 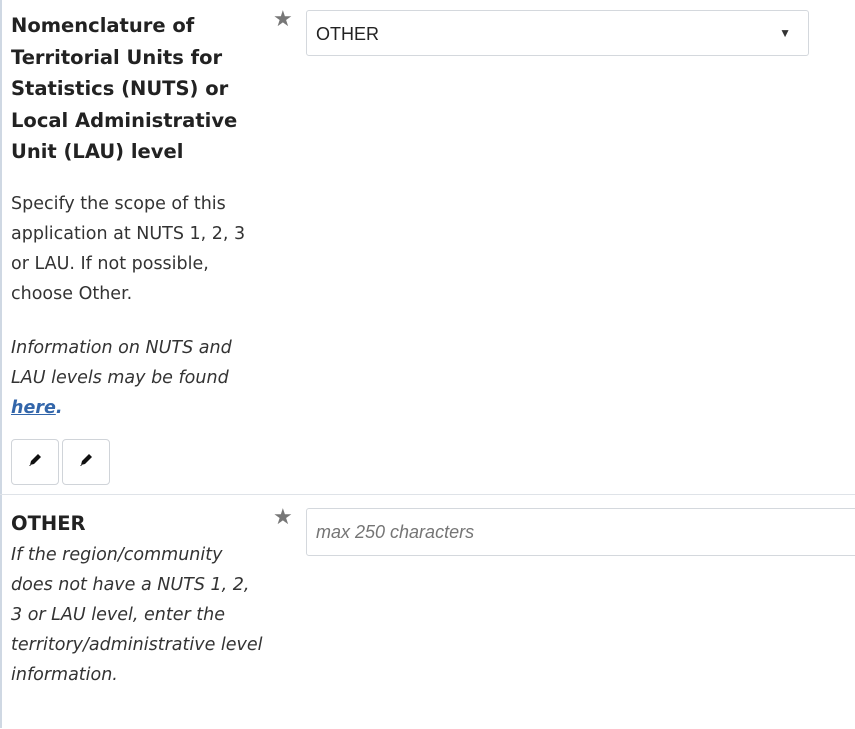 I want to click on other-field-title: OTHER, so click(x=48, y=523).